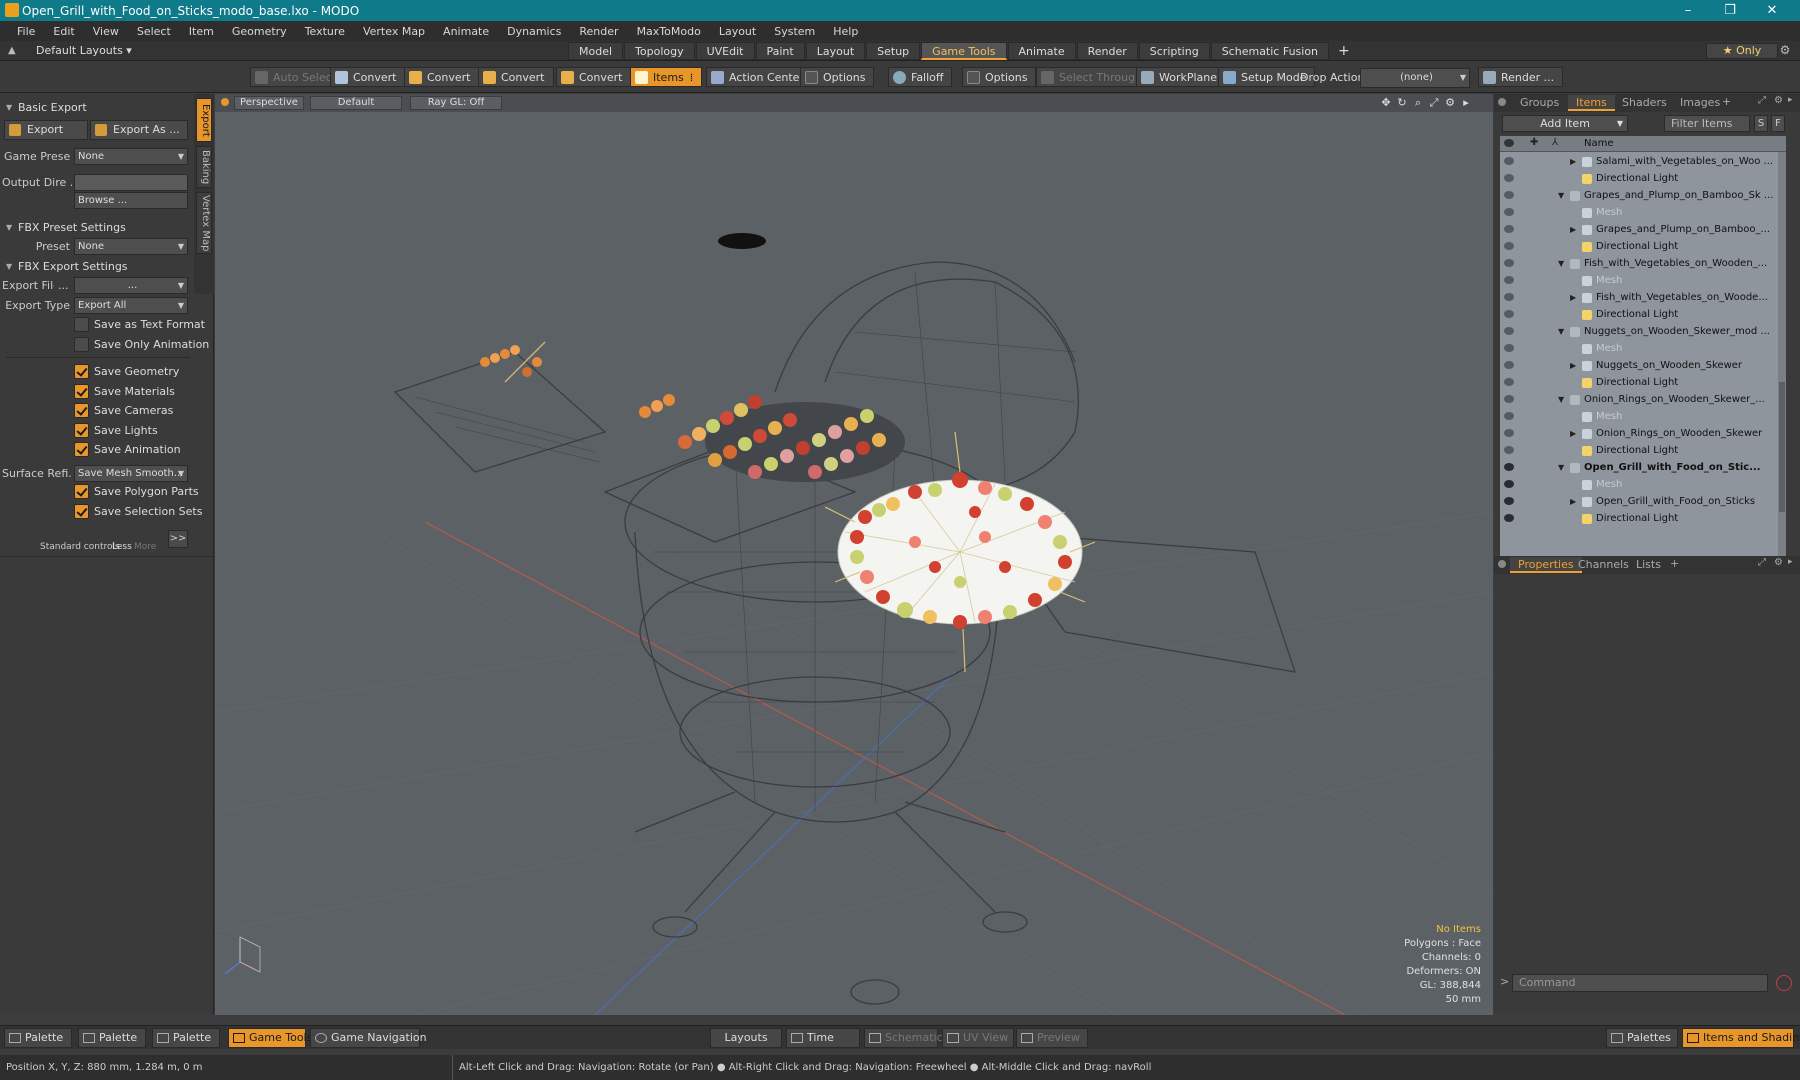 The image size is (1800, 1080). I want to click on action-center-button: Action Center, so click(759, 77).